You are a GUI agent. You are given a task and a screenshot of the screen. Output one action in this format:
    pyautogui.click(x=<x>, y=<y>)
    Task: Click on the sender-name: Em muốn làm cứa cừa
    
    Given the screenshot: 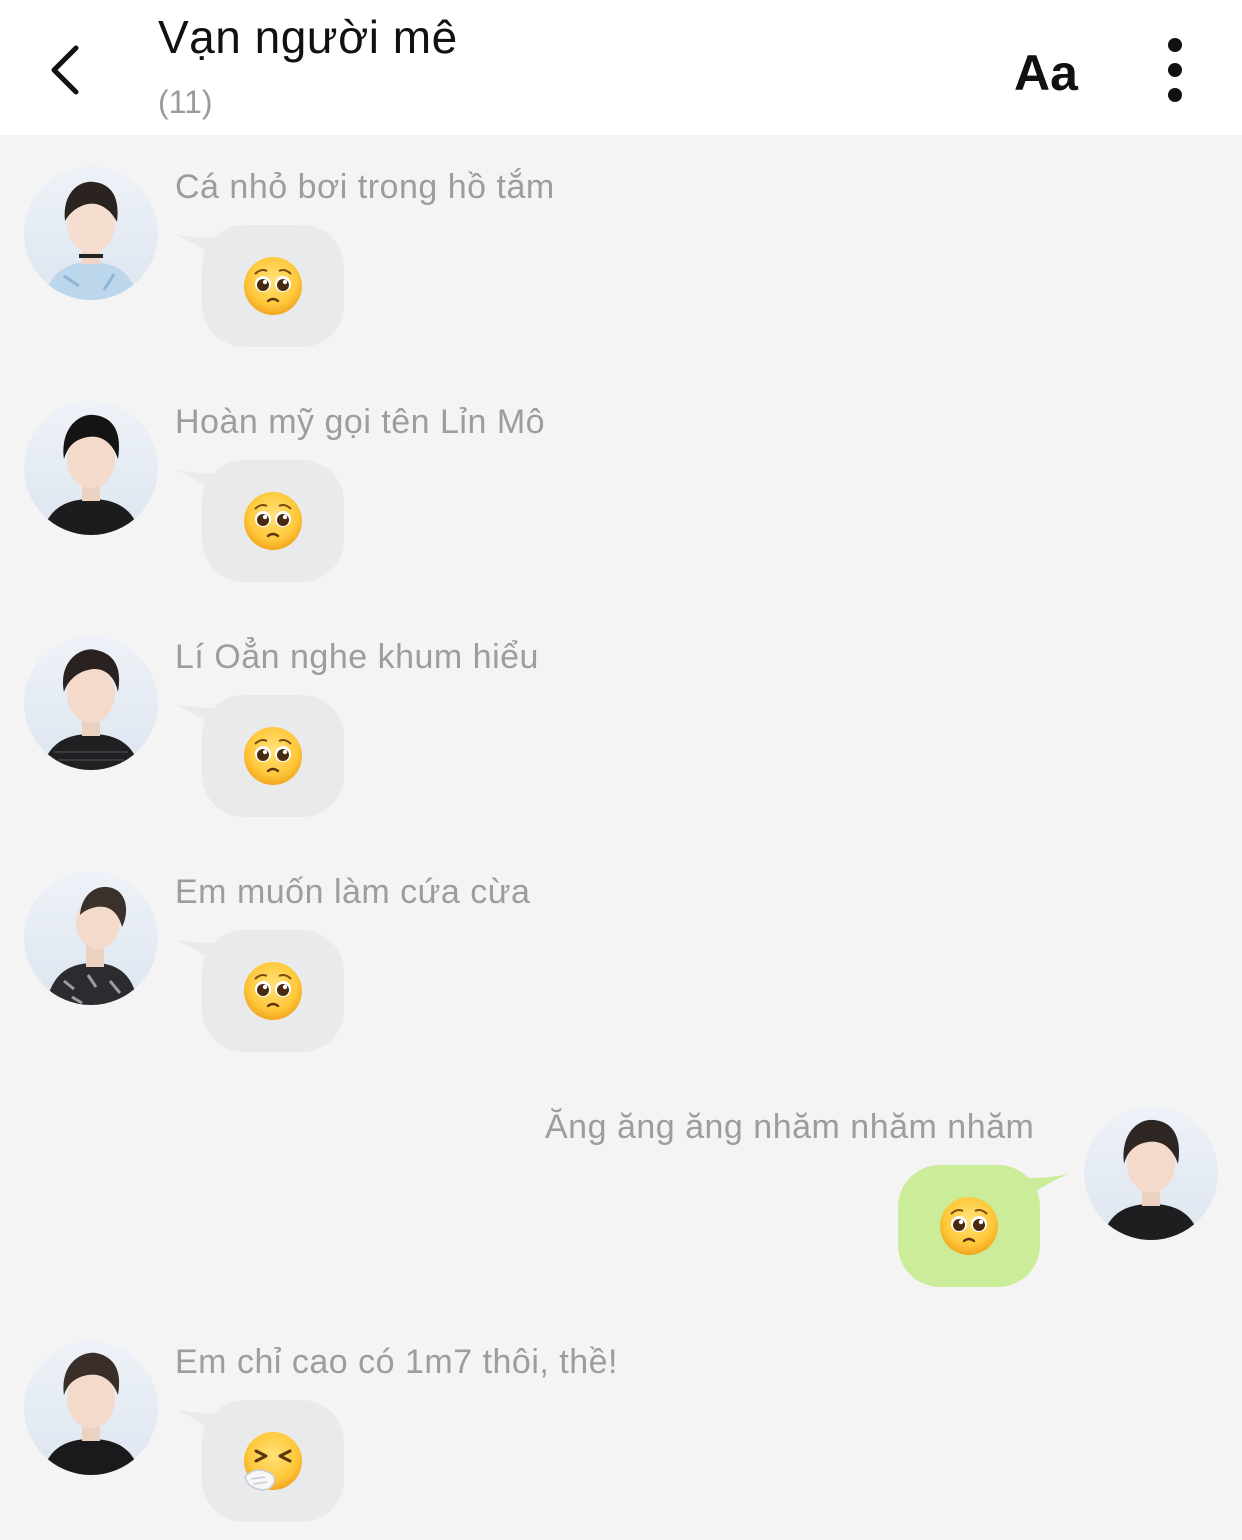 What is the action you would take?
    pyautogui.click(x=353, y=892)
    